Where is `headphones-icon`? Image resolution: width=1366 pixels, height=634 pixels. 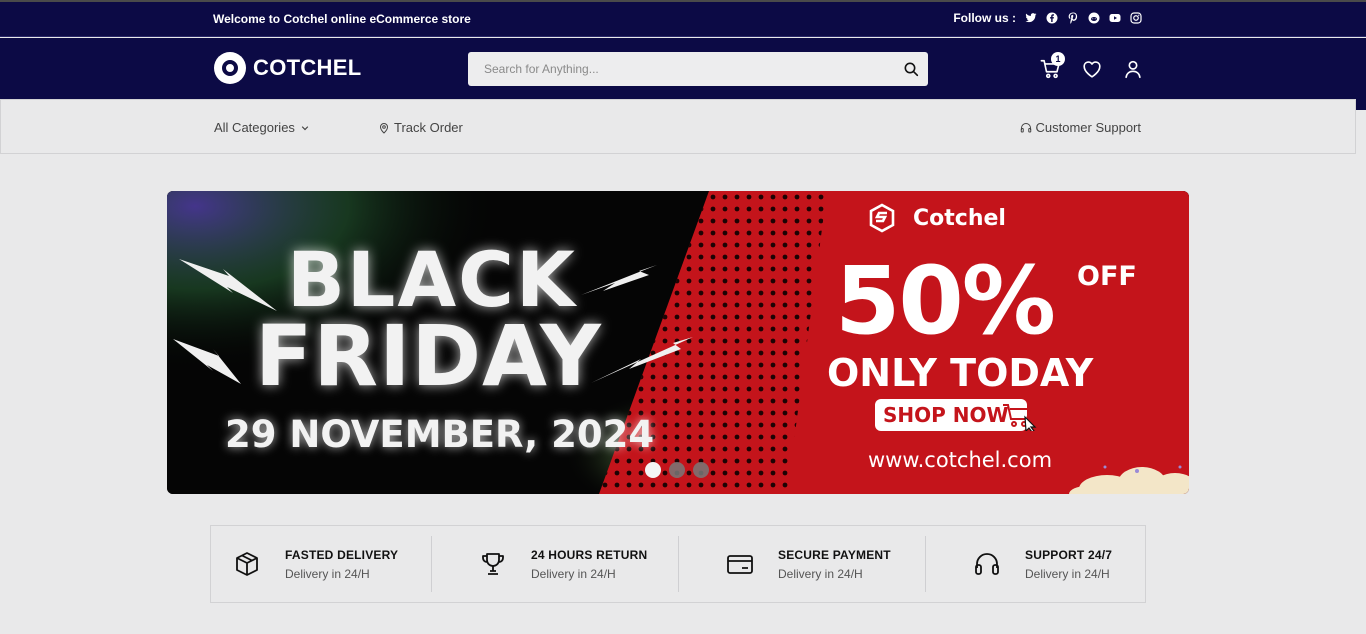 headphones-icon is located at coordinates (987, 564).